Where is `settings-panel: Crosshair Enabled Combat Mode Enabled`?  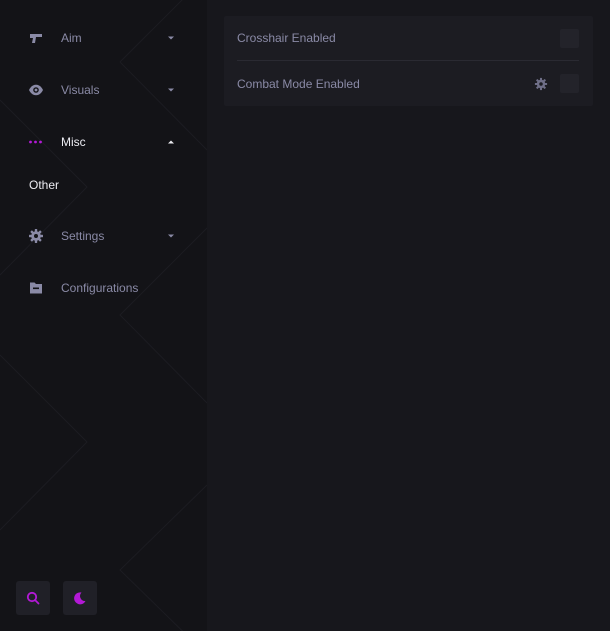
settings-panel: Crosshair Enabled Combat Mode Enabled is located at coordinates (408, 61).